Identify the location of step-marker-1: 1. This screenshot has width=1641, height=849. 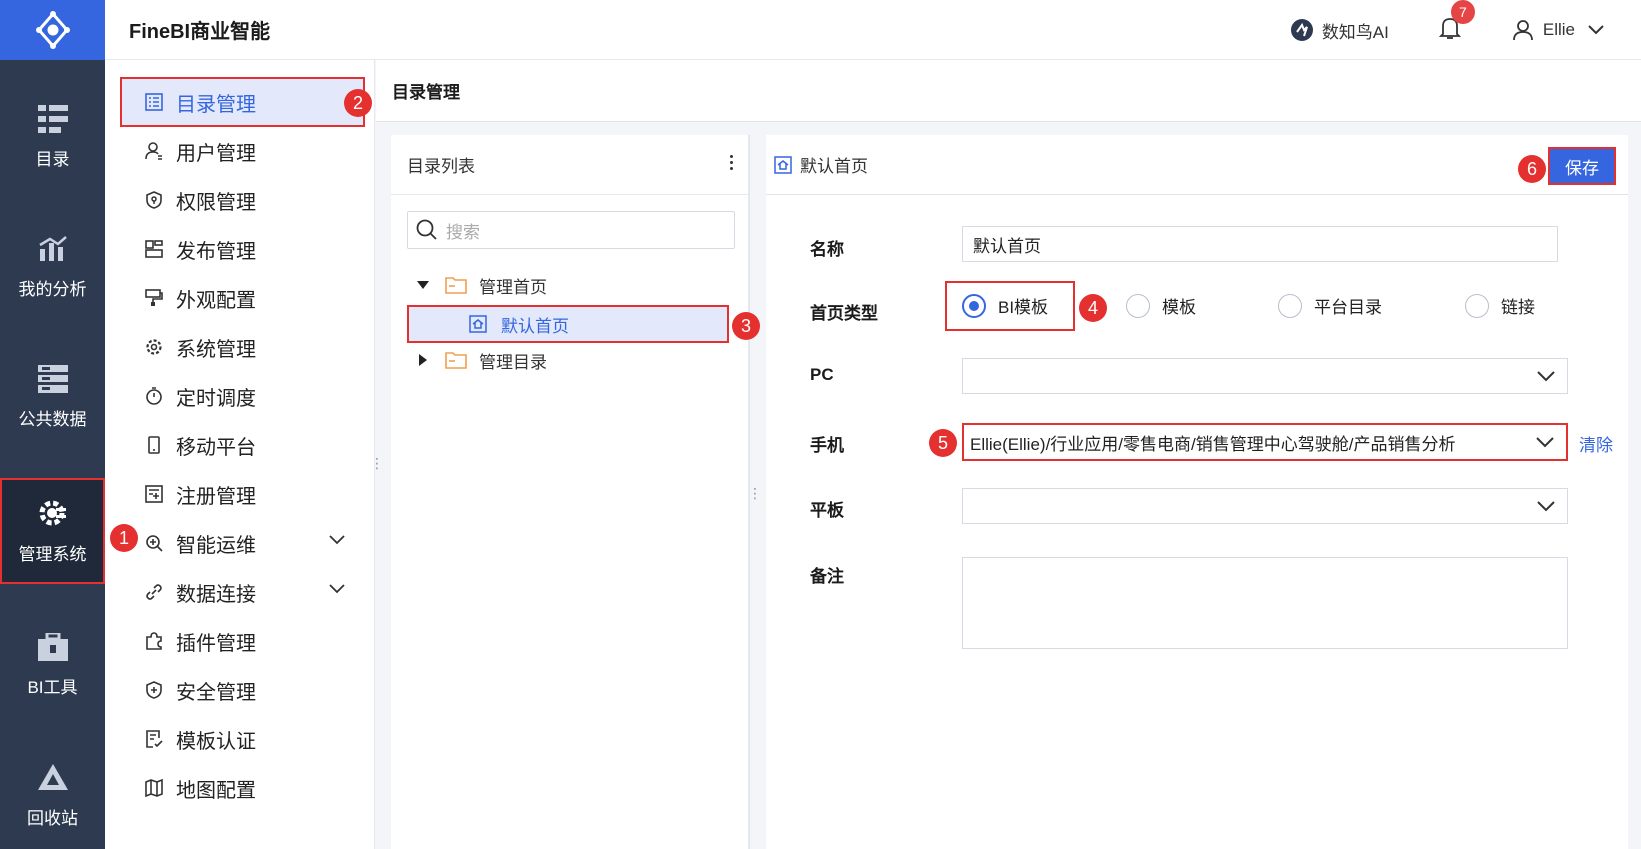
(124, 538).